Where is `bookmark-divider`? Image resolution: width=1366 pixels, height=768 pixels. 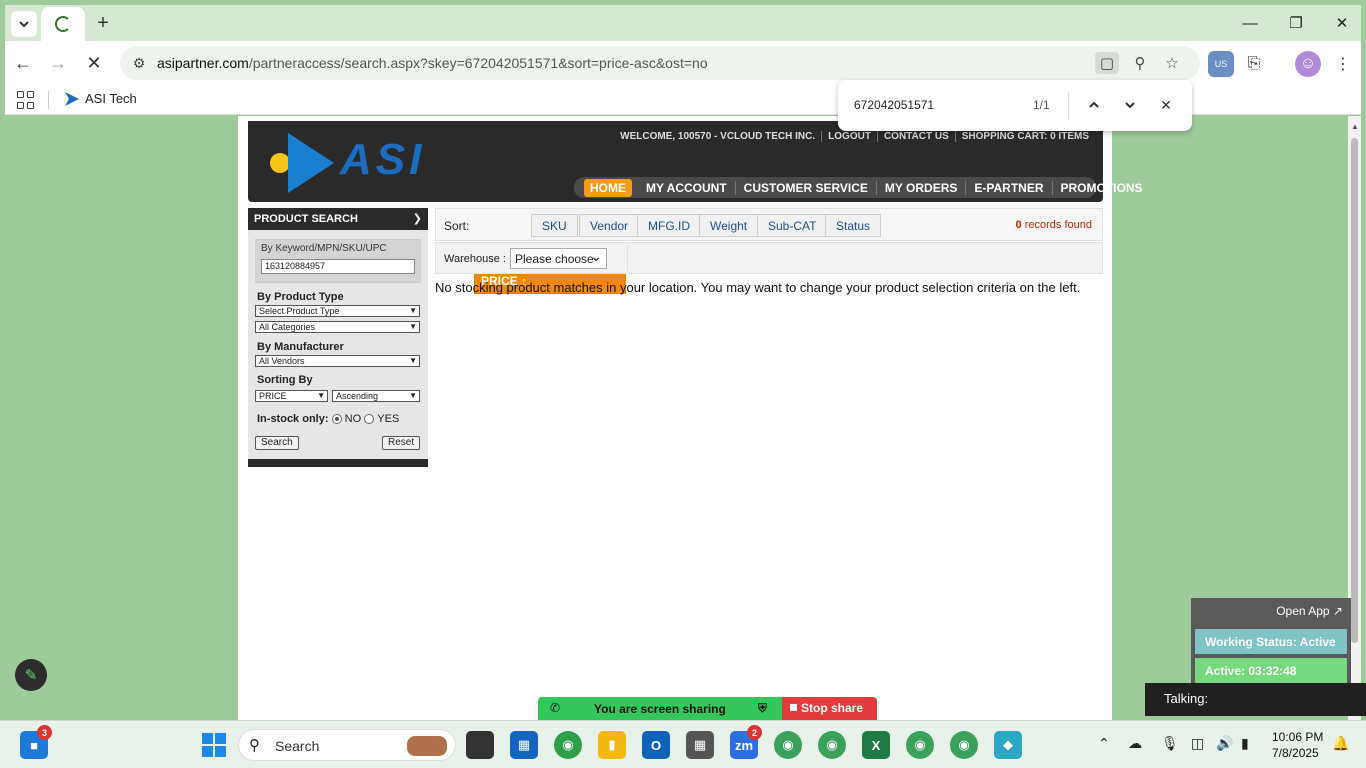 bookmark-divider is located at coordinates (48, 100).